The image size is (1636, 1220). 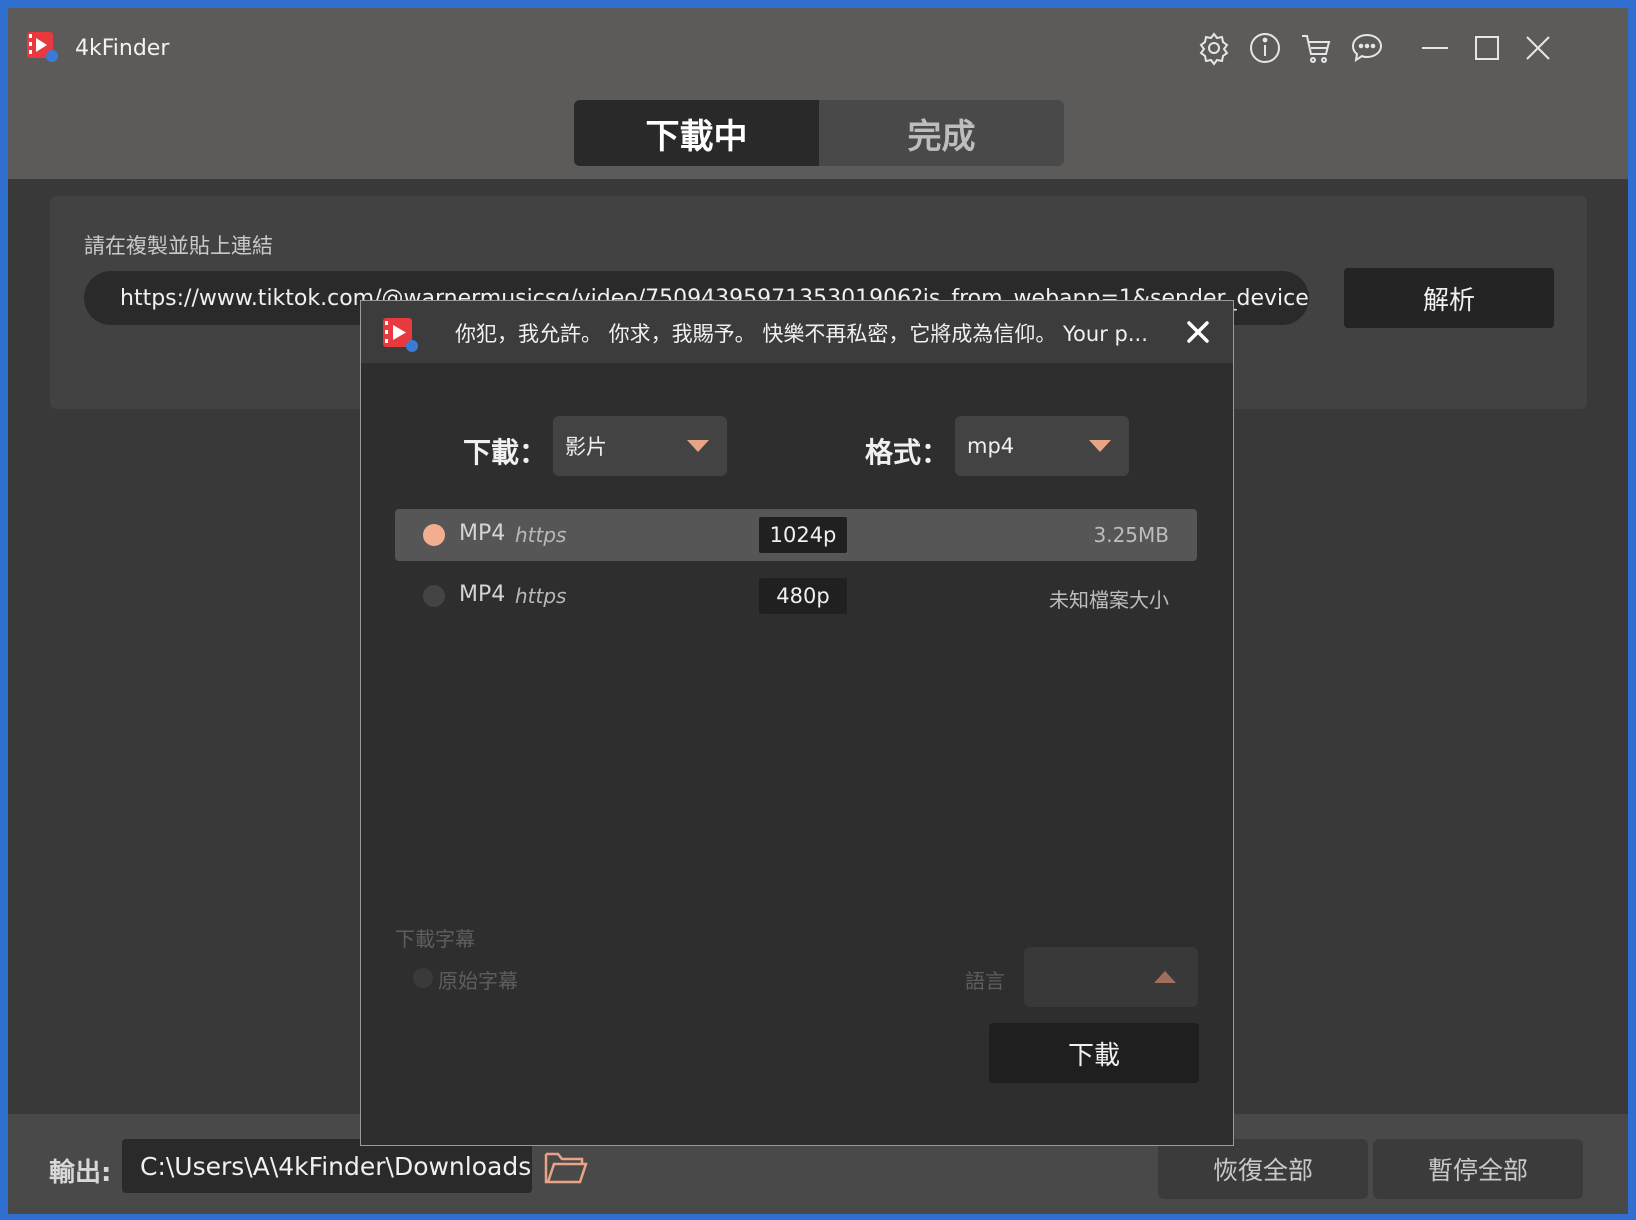 What do you see at coordinates (505, 452) in the screenshot?
I see `download-type-label: 下載：` at bounding box center [505, 452].